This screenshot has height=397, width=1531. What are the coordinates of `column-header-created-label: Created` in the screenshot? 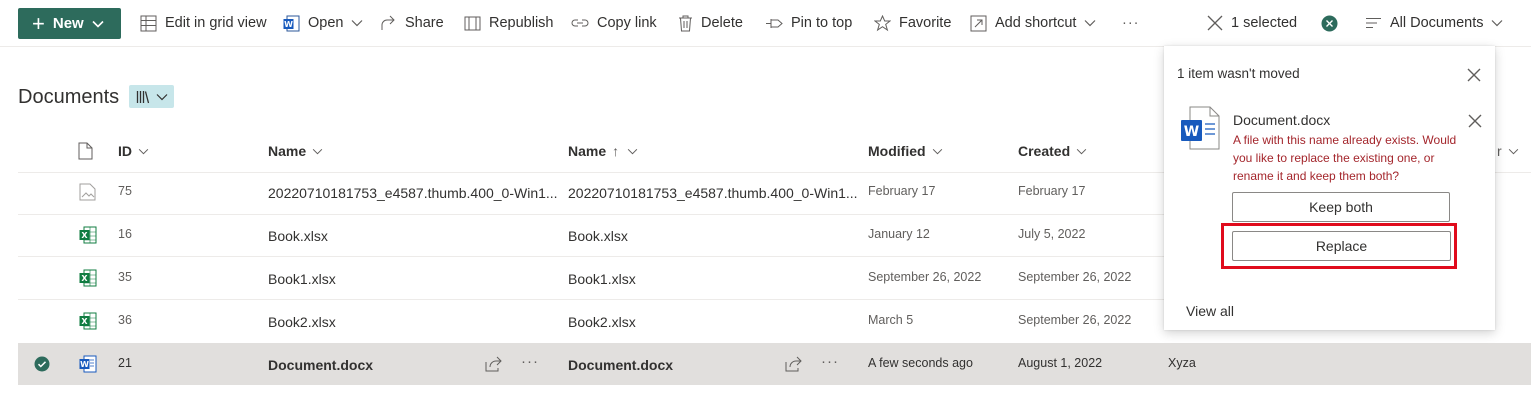 It's located at (1044, 151).